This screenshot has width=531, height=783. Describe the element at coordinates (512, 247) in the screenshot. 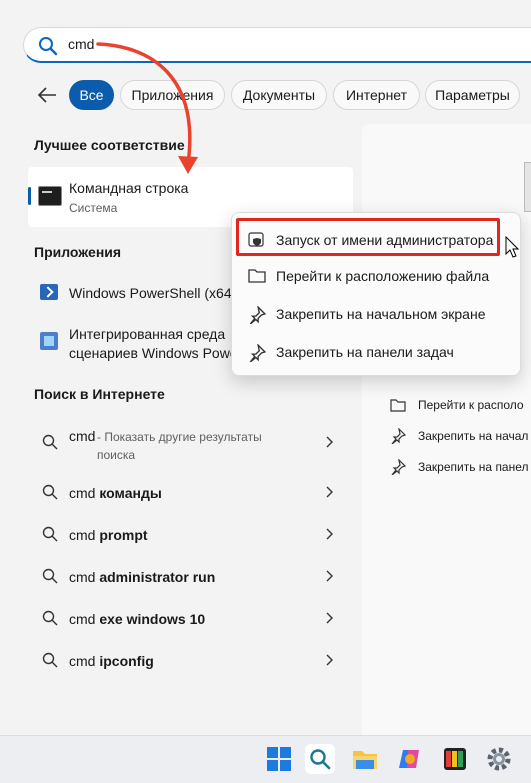

I see `mouse-cursor-icon` at that location.